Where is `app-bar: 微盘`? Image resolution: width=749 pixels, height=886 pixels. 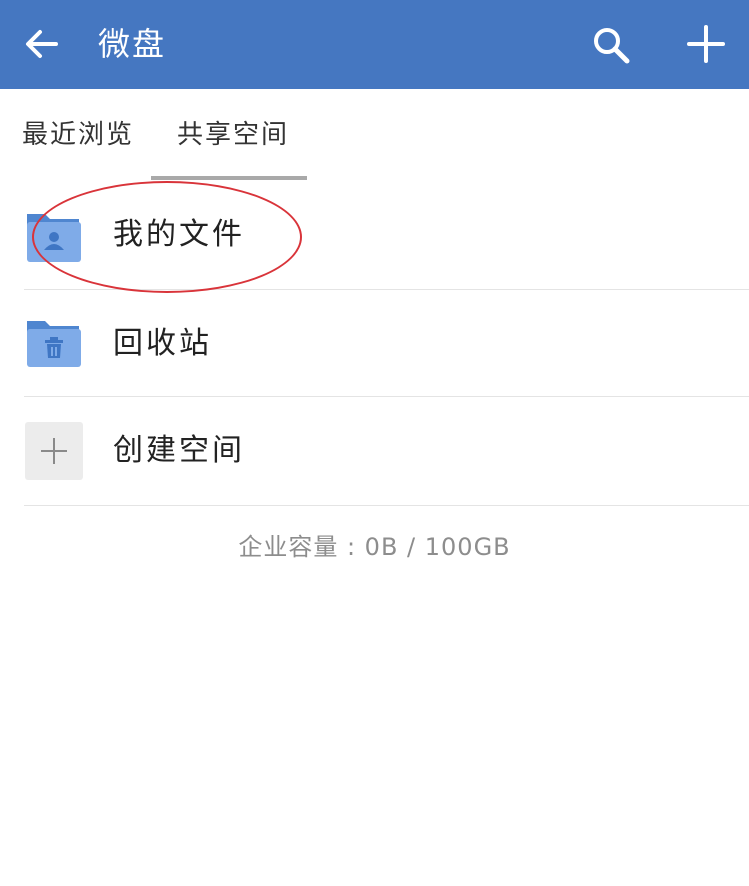 app-bar: 微盘 is located at coordinates (374, 44).